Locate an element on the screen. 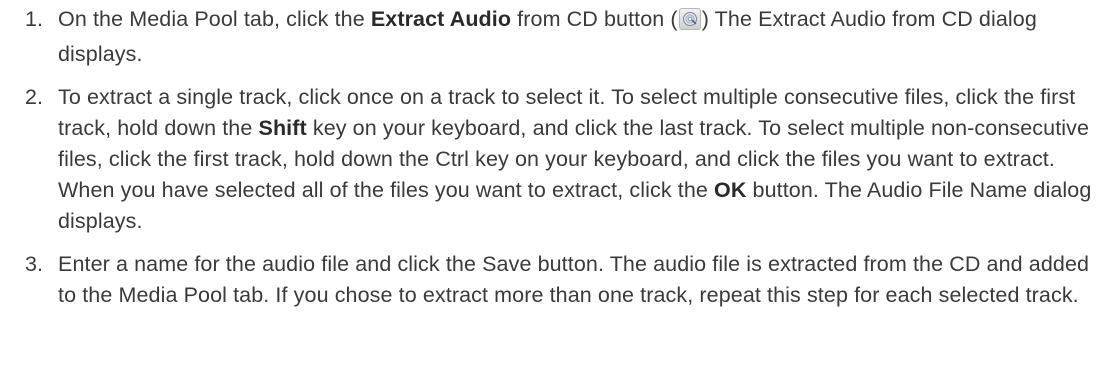  step-text-segment: On the Media Pool tab, click the is located at coordinates (214, 19).